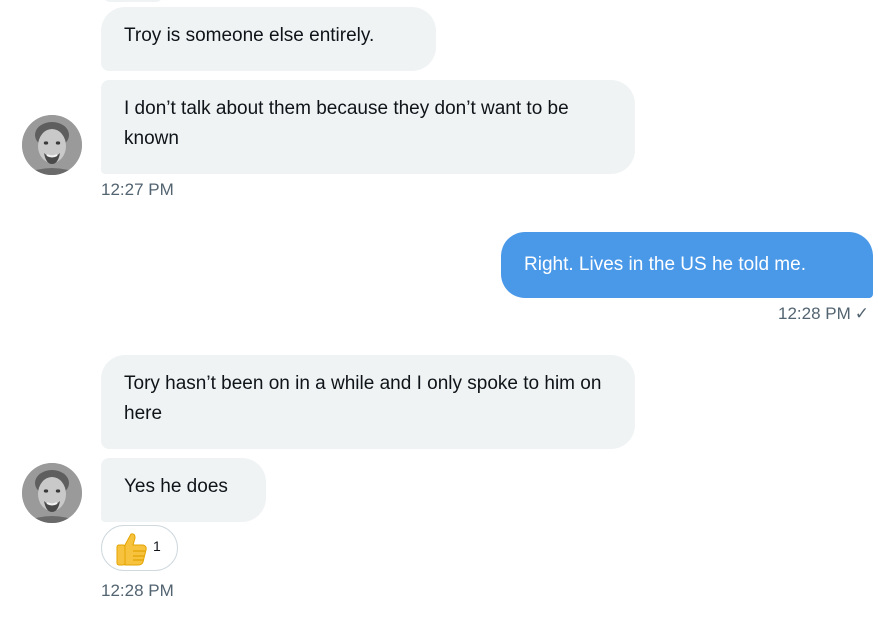  What do you see at coordinates (176, 486) in the screenshot?
I see `message-text: Yes he does` at bounding box center [176, 486].